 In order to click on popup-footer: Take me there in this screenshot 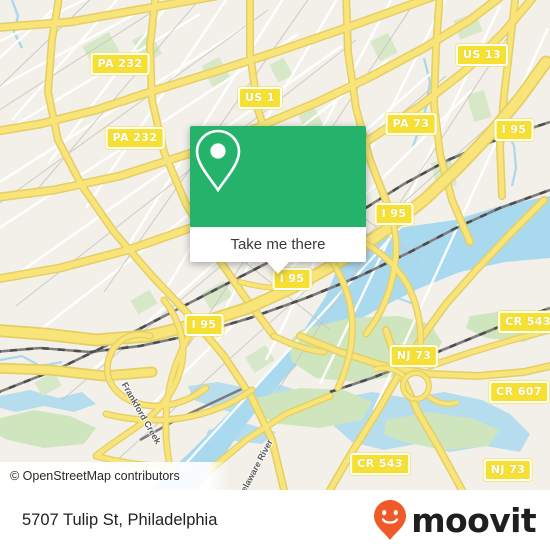, I will do `click(278, 250)`.